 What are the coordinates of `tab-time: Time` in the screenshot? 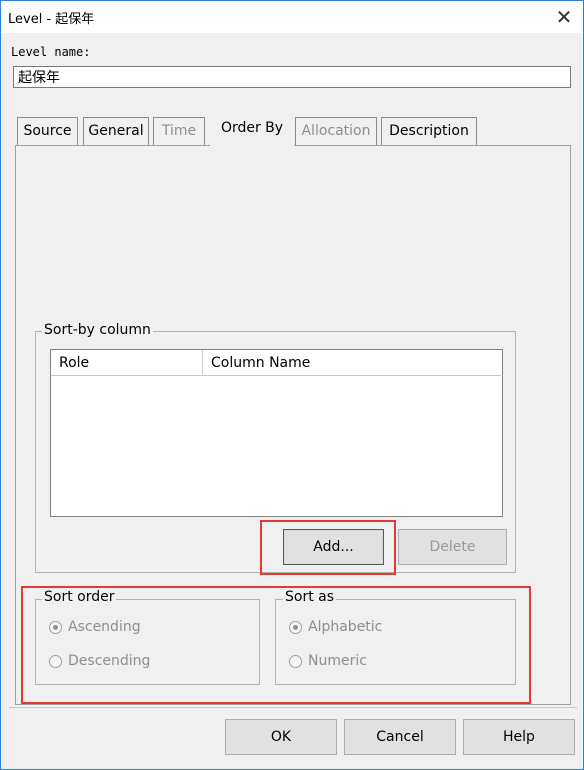 It's located at (179, 131).